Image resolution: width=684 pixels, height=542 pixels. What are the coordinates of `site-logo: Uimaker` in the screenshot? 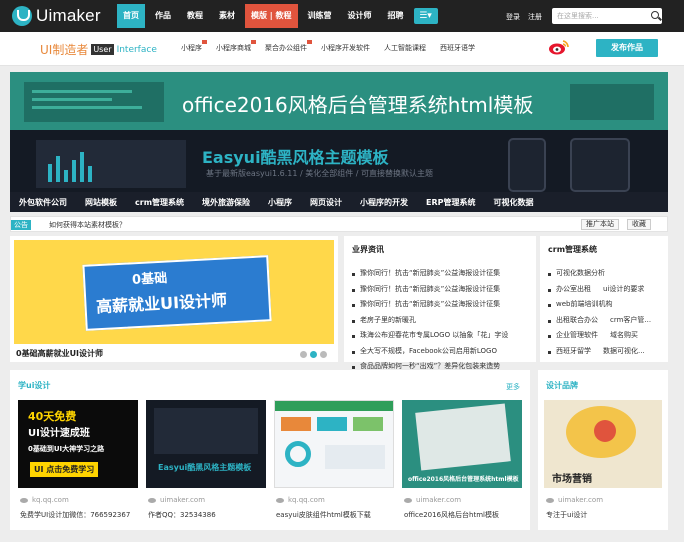 It's located at (56, 16).